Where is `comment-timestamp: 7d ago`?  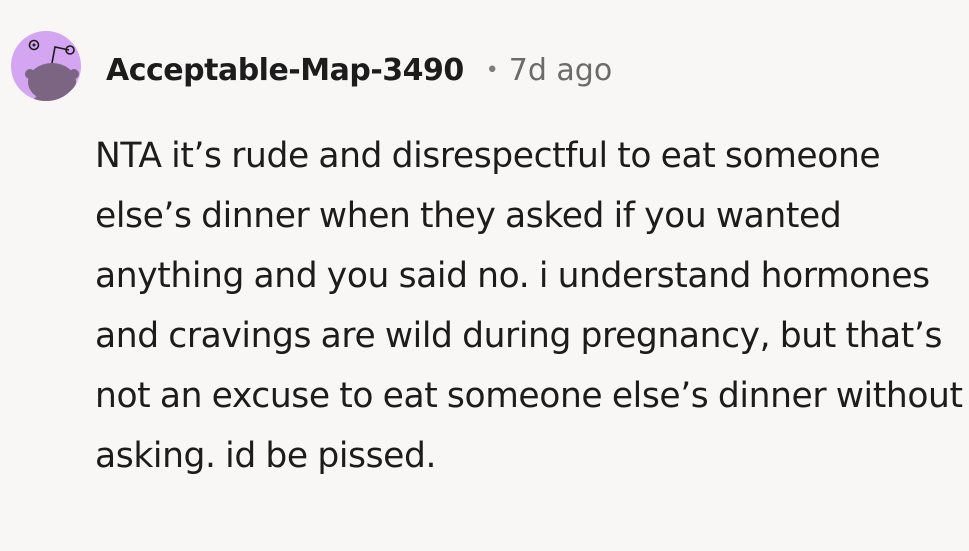 comment-timestamp: 7d ago is located at coordinates (560, 70).